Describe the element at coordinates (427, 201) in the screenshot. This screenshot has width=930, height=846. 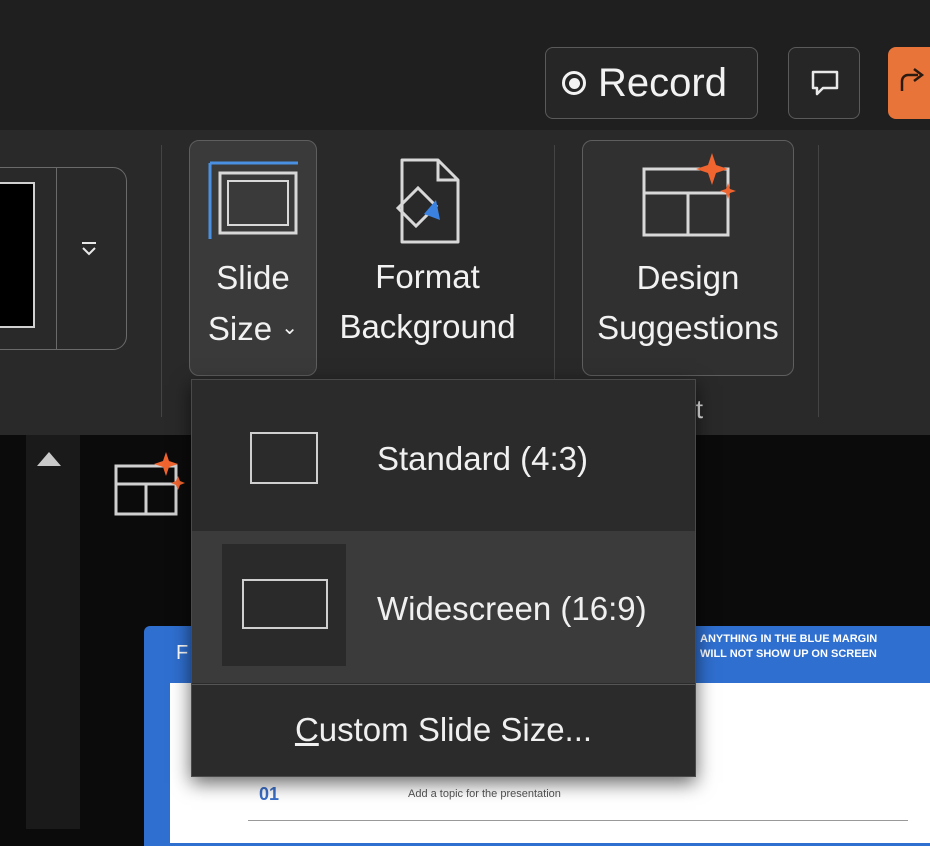
I see `format-background-icon` at that location.